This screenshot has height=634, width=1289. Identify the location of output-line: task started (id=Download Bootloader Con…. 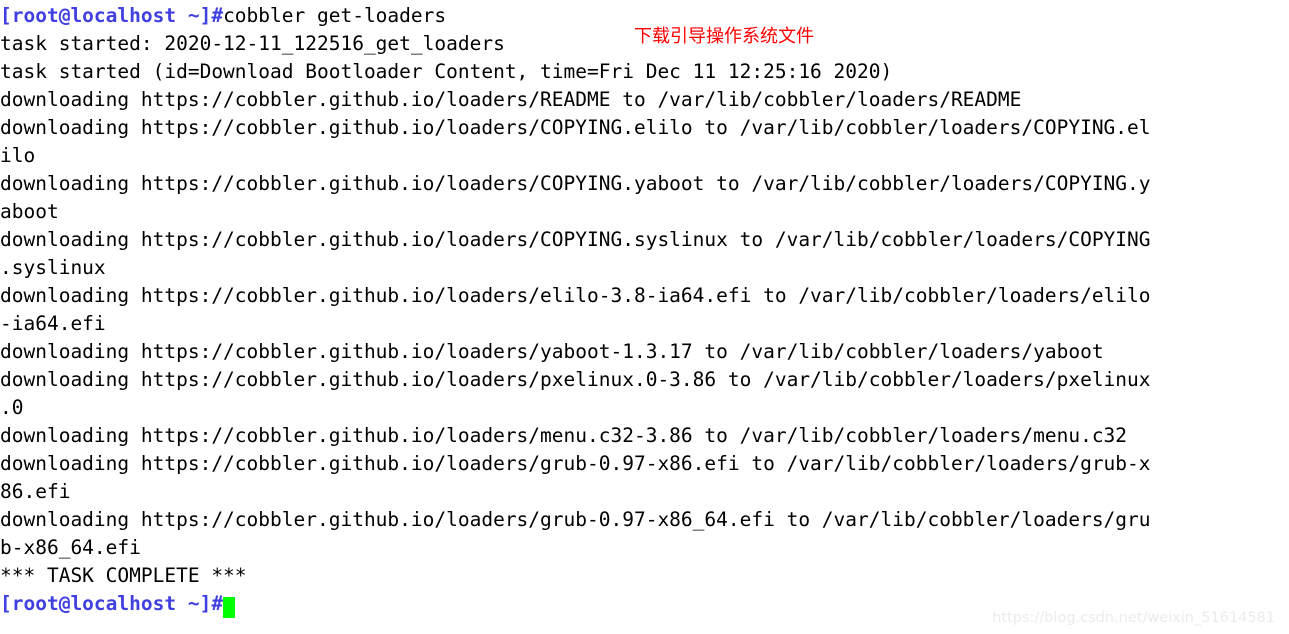
(446, 71).